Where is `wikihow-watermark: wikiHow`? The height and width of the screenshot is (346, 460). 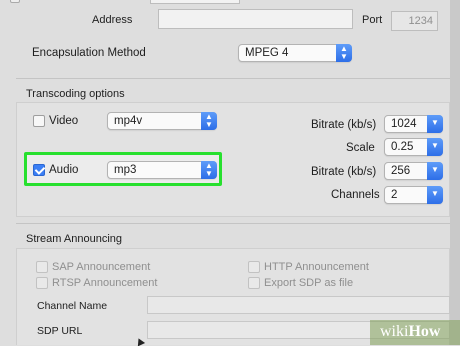 wikihow-watermark: wikiHow is located at coordinates (415, 332).